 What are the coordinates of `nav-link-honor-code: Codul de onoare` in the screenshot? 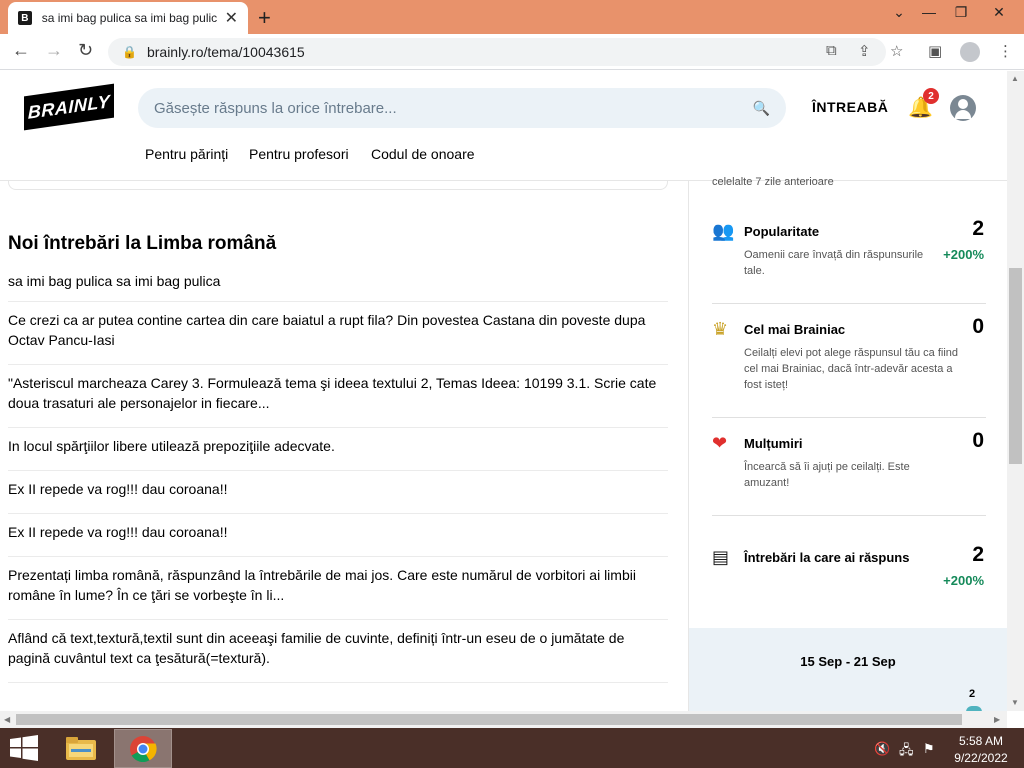 It's located at (423, 154).